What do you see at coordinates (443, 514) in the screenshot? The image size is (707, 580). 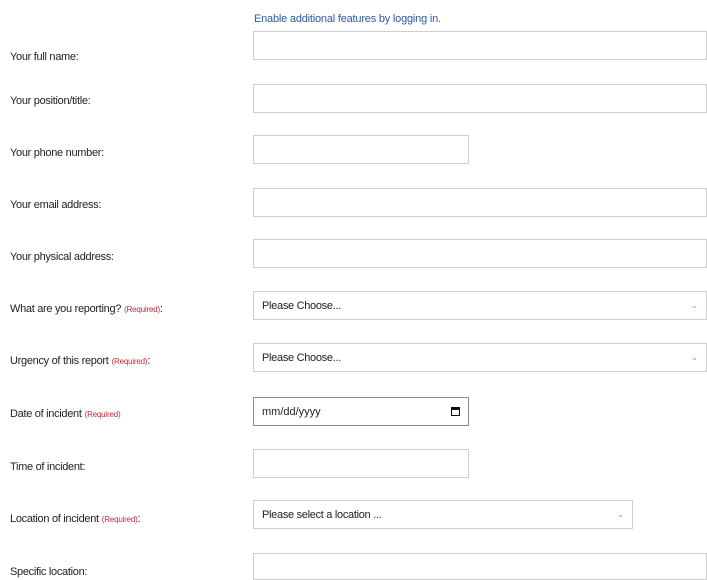 I see `location-select: Please select a location ... ⌄` at bounding box center [443, 514].